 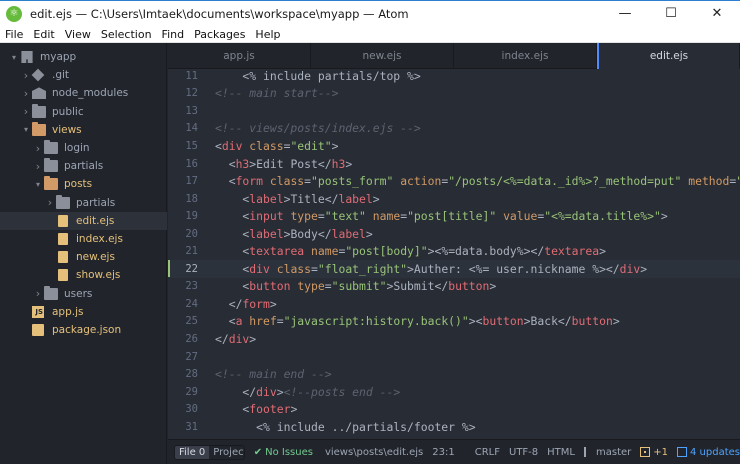 What do you see at coordinates (61, 75) in the screenshot?
I see `tree-item-label: .git` at bounding box center [61, 75].